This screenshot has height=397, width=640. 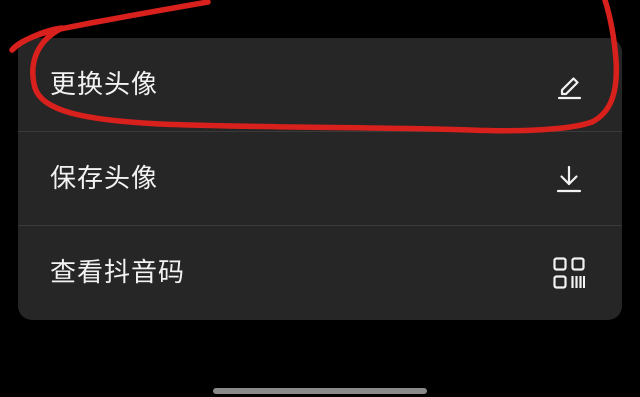 I want to click on edit-pencil-icon, so click(x=569, y=85).